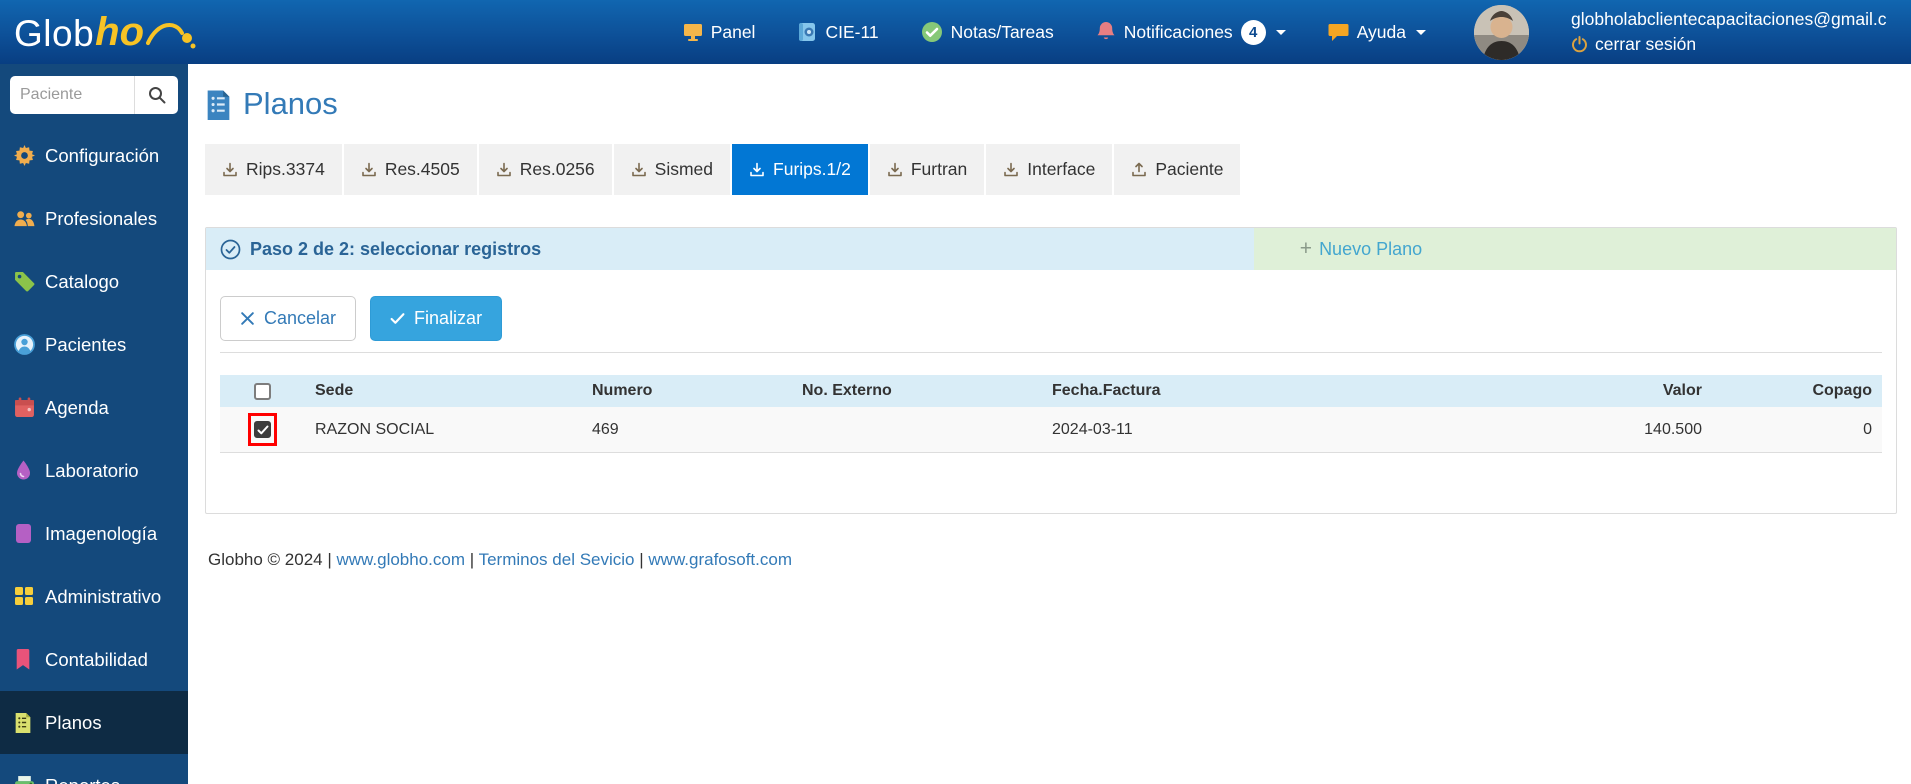  What do you see at coordinates (1682, 390) in the screenshot?
I see `column-header-valor: Valor` at bounding box center [1682, 390].